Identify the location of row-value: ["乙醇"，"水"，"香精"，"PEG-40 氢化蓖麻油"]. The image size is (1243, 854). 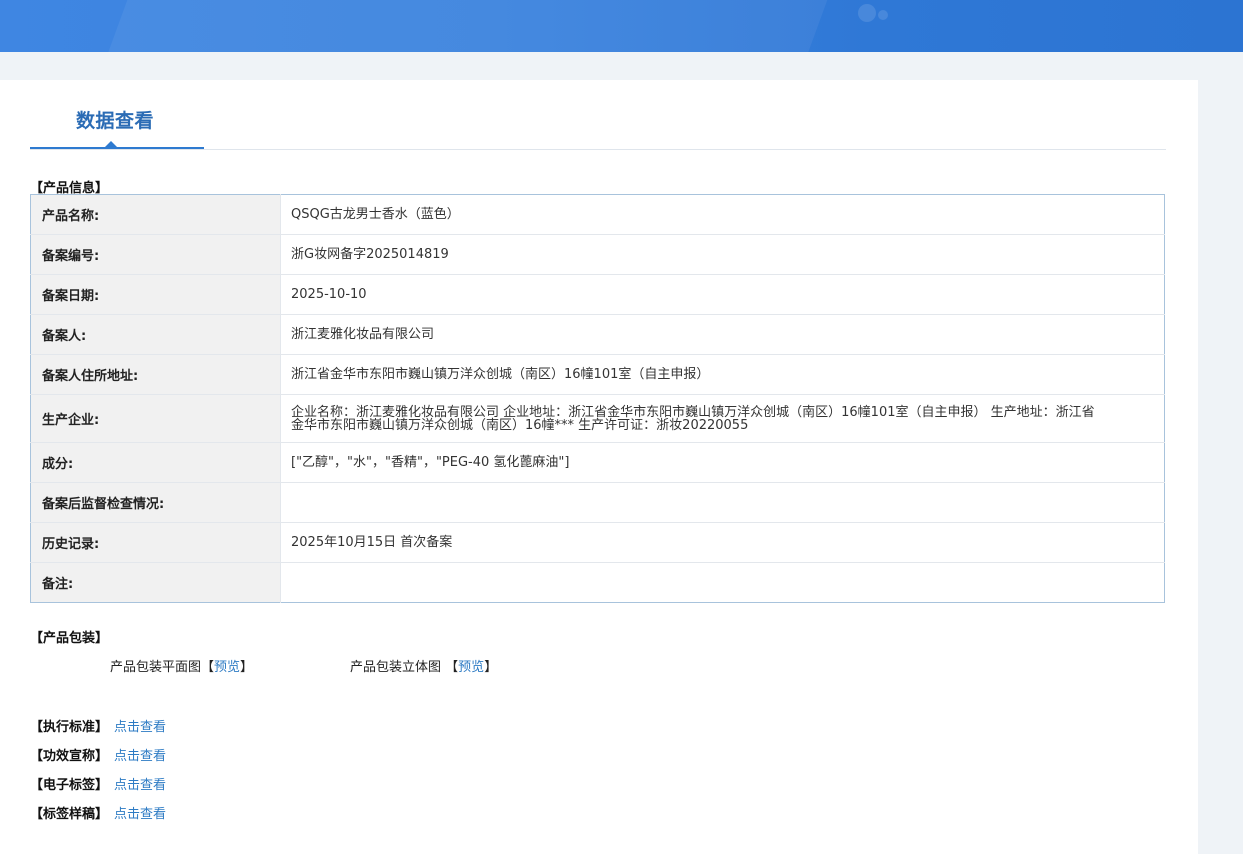
(722, 462).